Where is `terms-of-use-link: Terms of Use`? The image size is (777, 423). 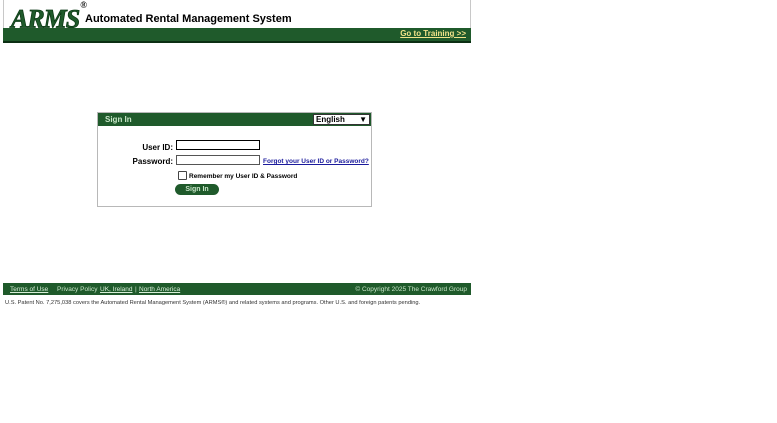
terms-of-use-link: Terms of Use is located at coordinates (29, 289).